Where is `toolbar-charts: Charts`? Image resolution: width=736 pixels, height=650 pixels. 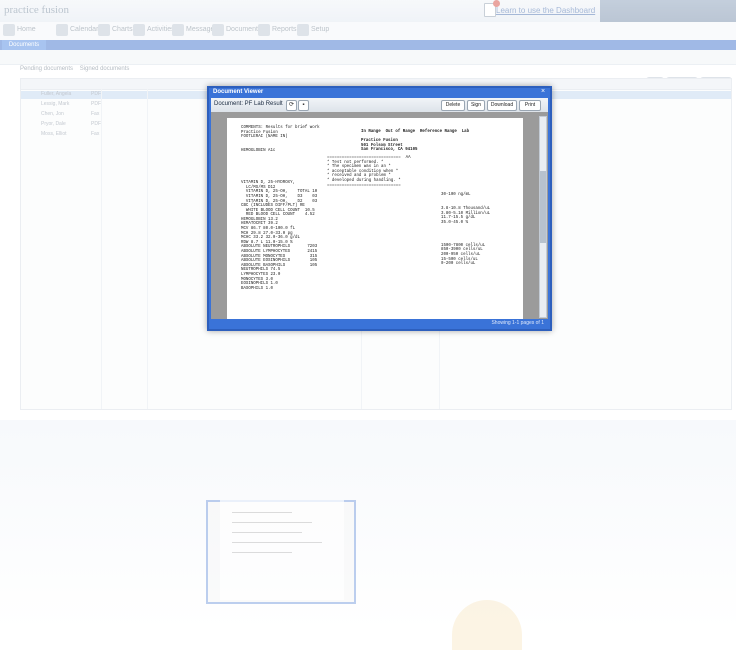
toolbar-charts: Charts is located at coordinates (122, 29).